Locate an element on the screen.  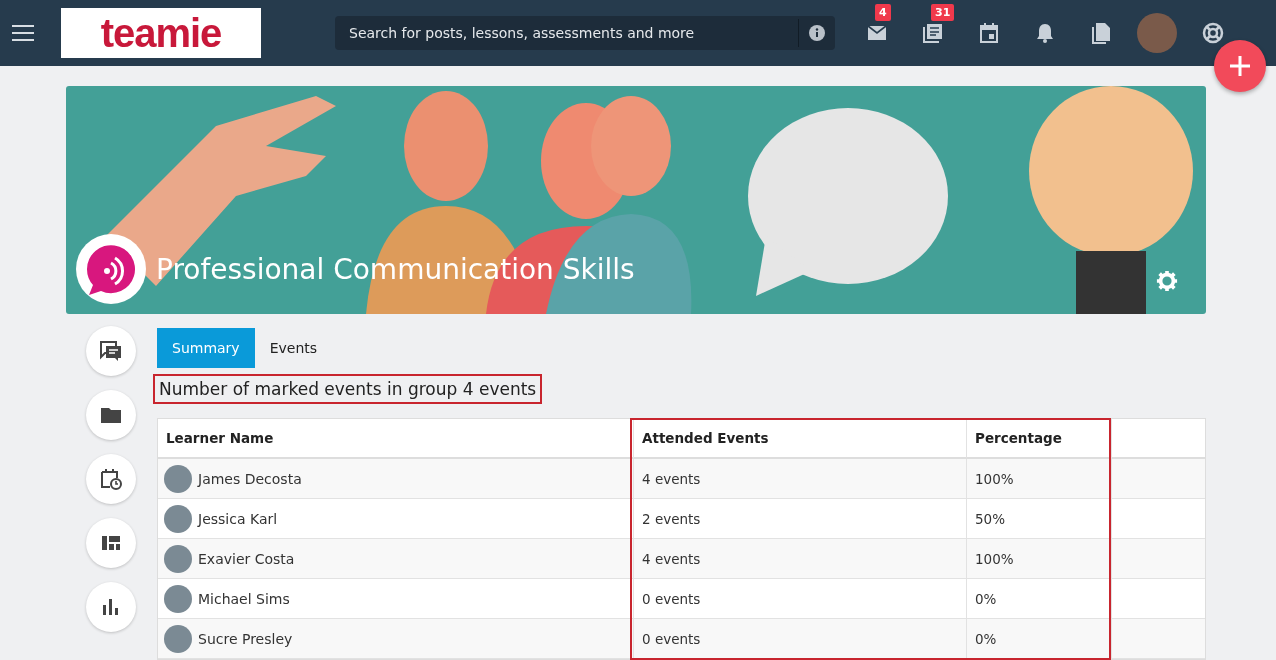
plus-icon is located at coordinates (1240, 66).